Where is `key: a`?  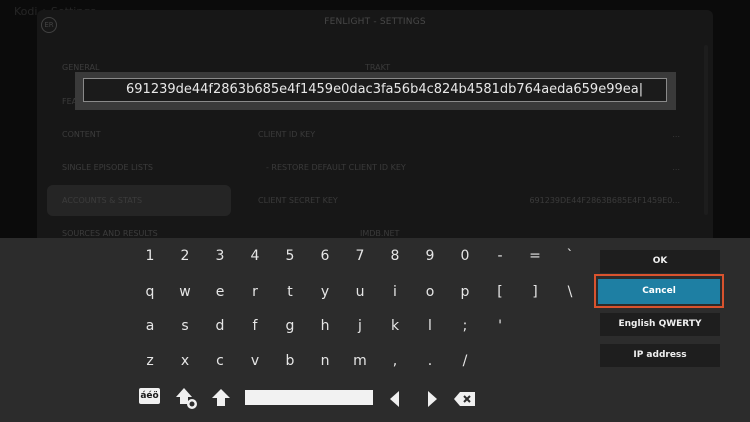
key: a is located at coordinates (150, 326).